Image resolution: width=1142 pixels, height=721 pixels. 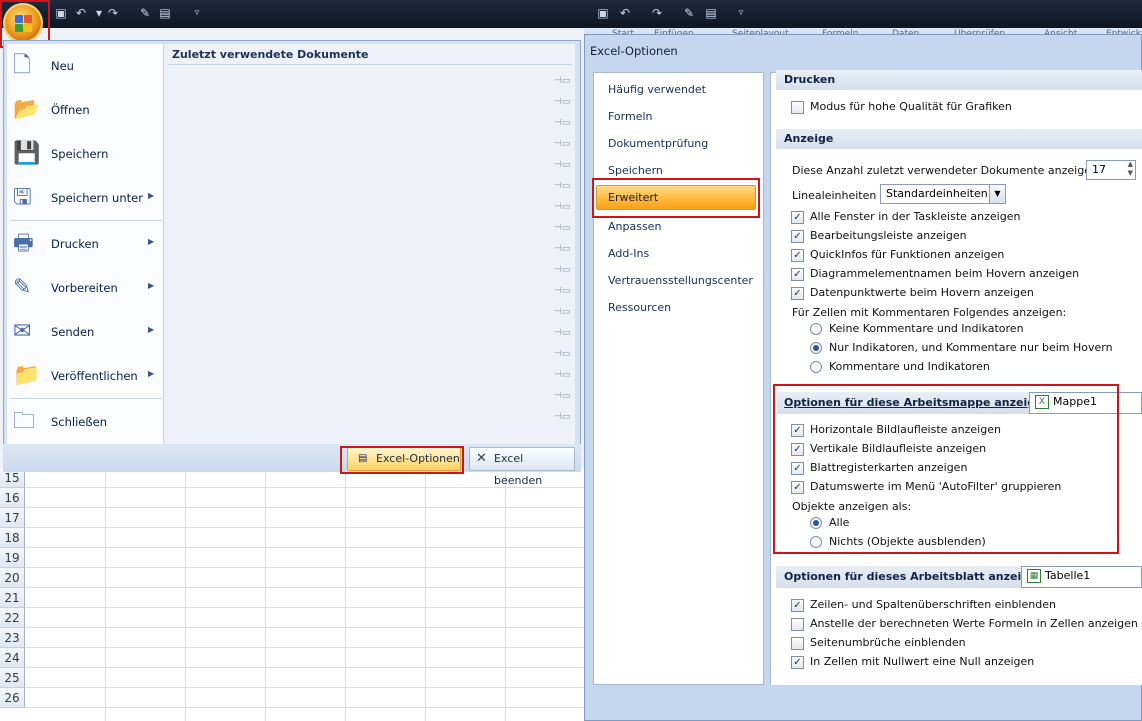 I want to click on recent-docs-spinner: 17 ▲ ▼, so click(x=1111, y=170).